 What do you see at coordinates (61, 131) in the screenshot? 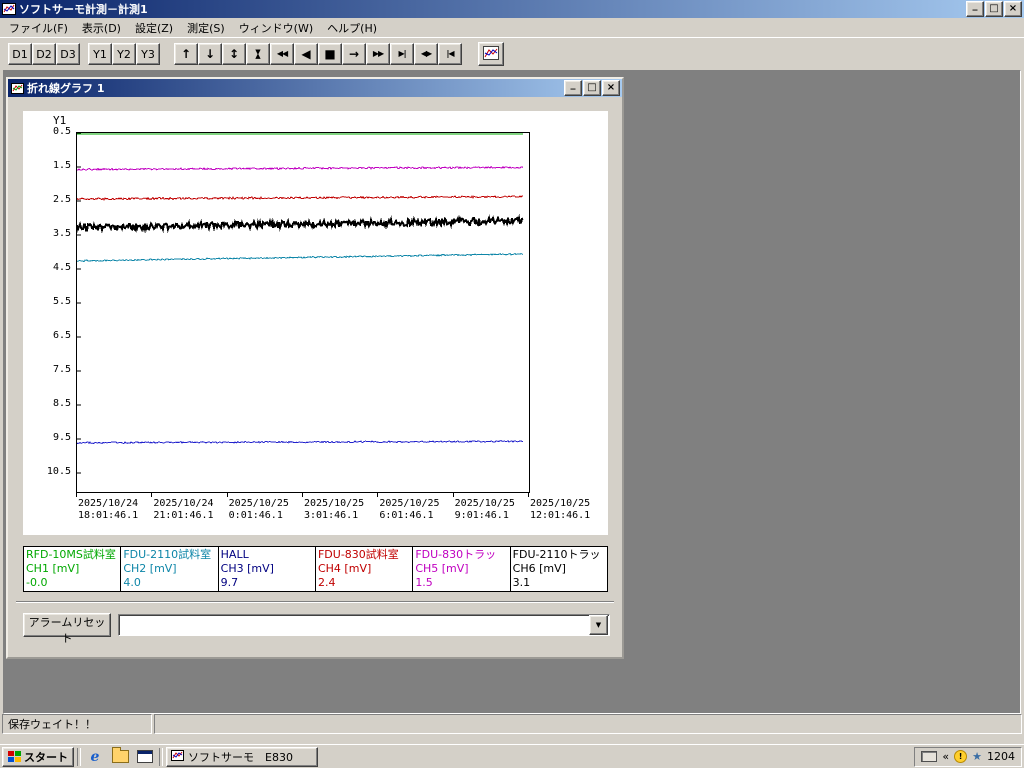
I see `y-tick-label: 0.5` at bounding box center [61, 131].